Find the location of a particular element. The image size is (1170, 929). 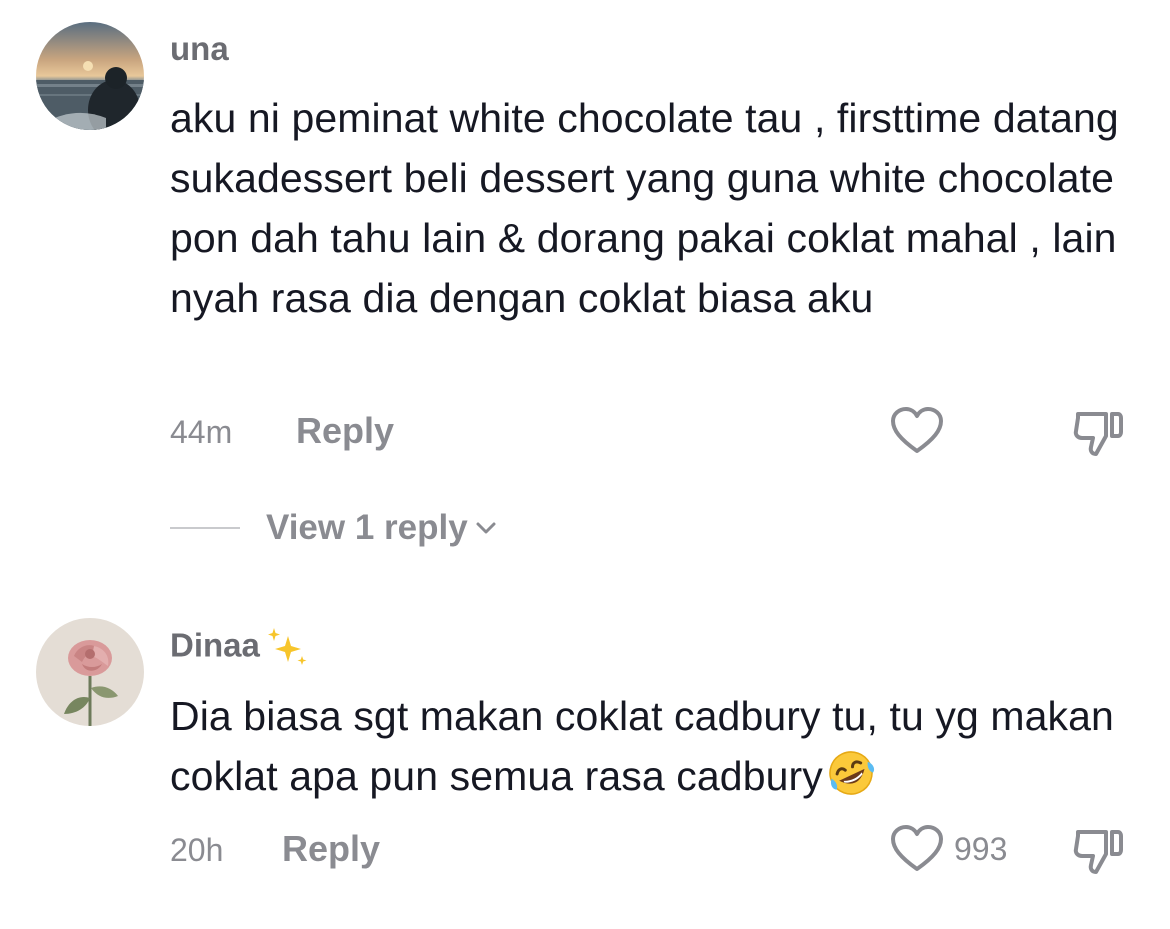

like-count: 993 is located at coordinates (981, 848).